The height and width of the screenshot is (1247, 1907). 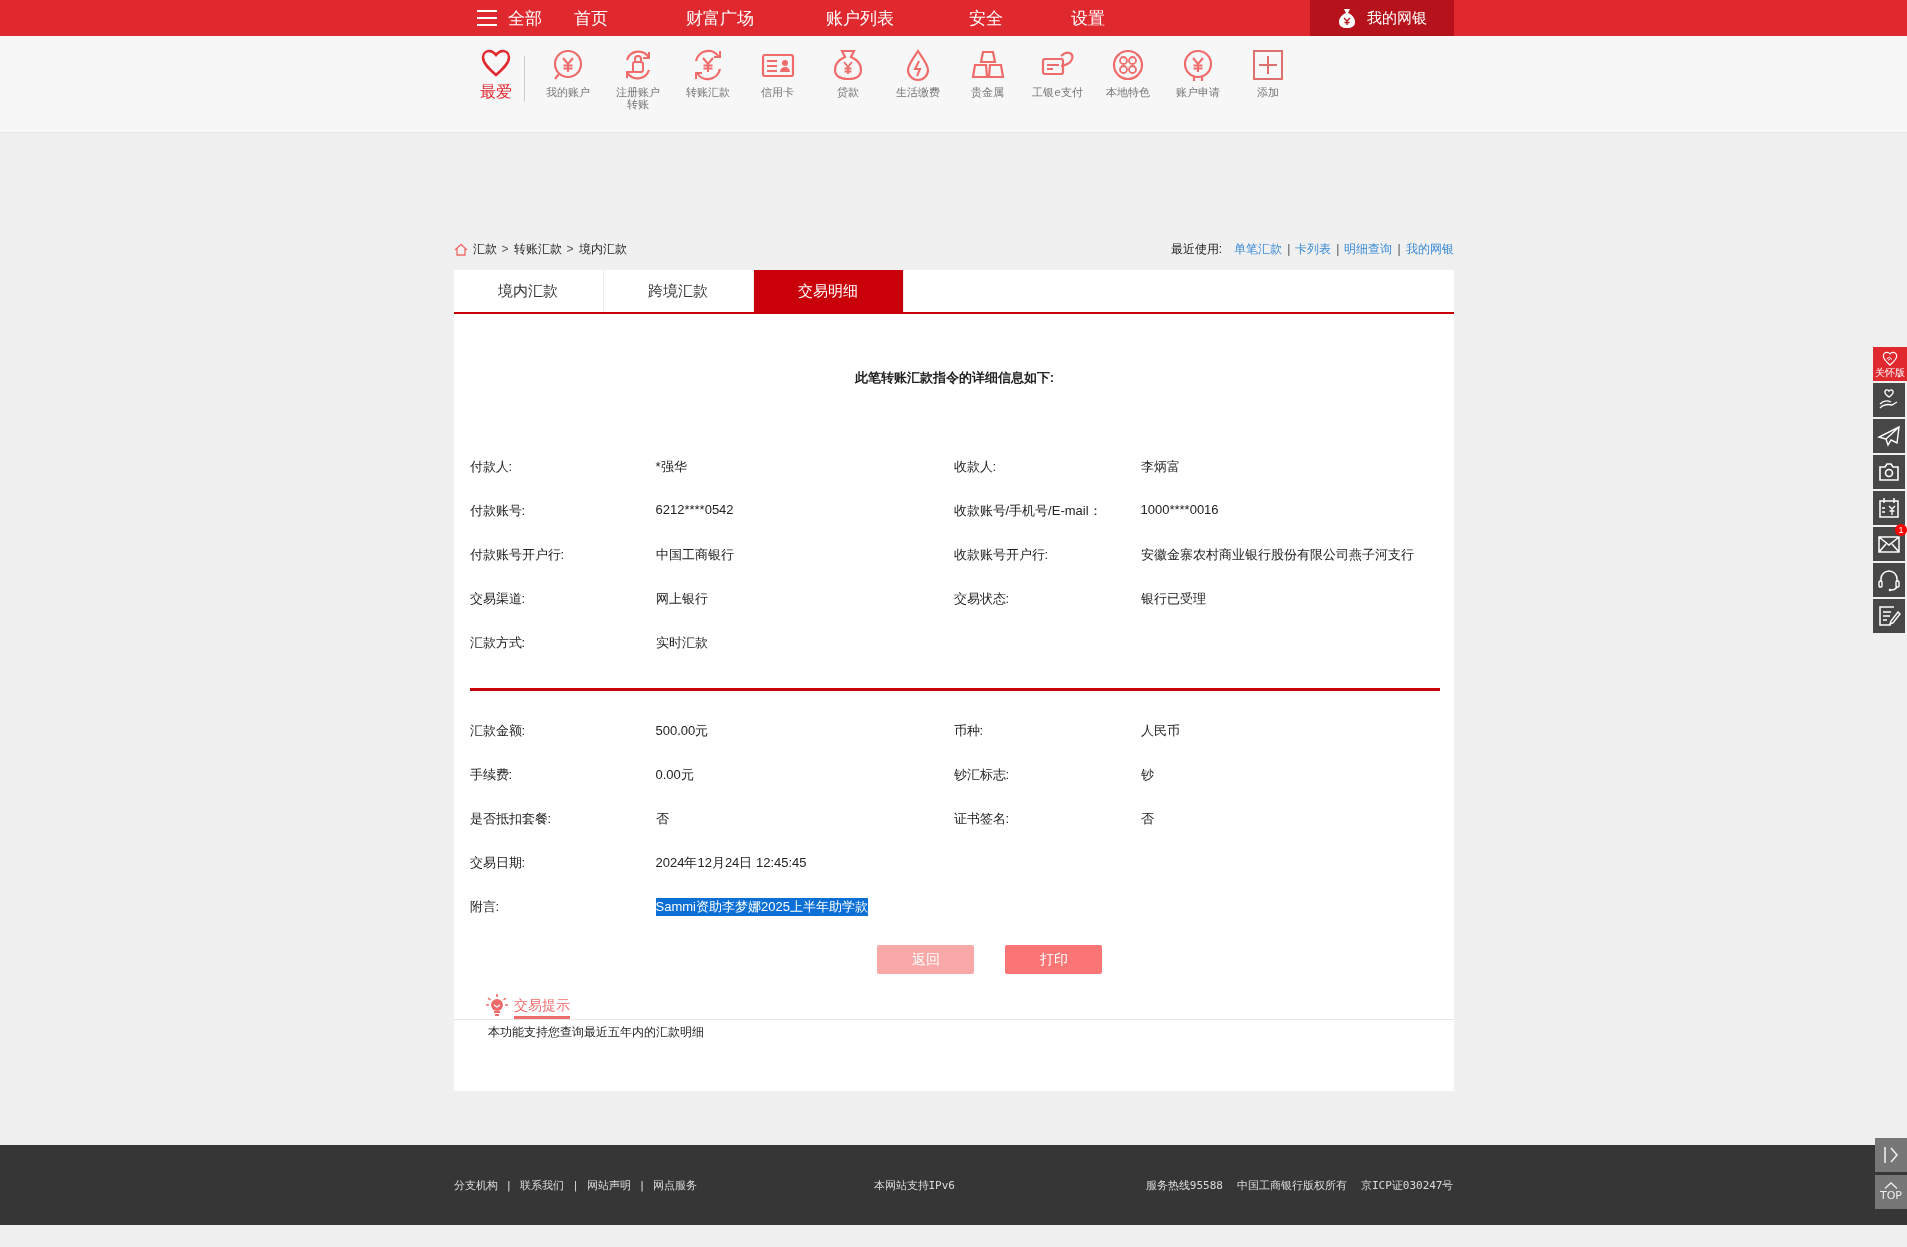 I want to click on tip-text: 本功能支持您查询最近五年内的汇款明细, so click(x=595, y=1032).